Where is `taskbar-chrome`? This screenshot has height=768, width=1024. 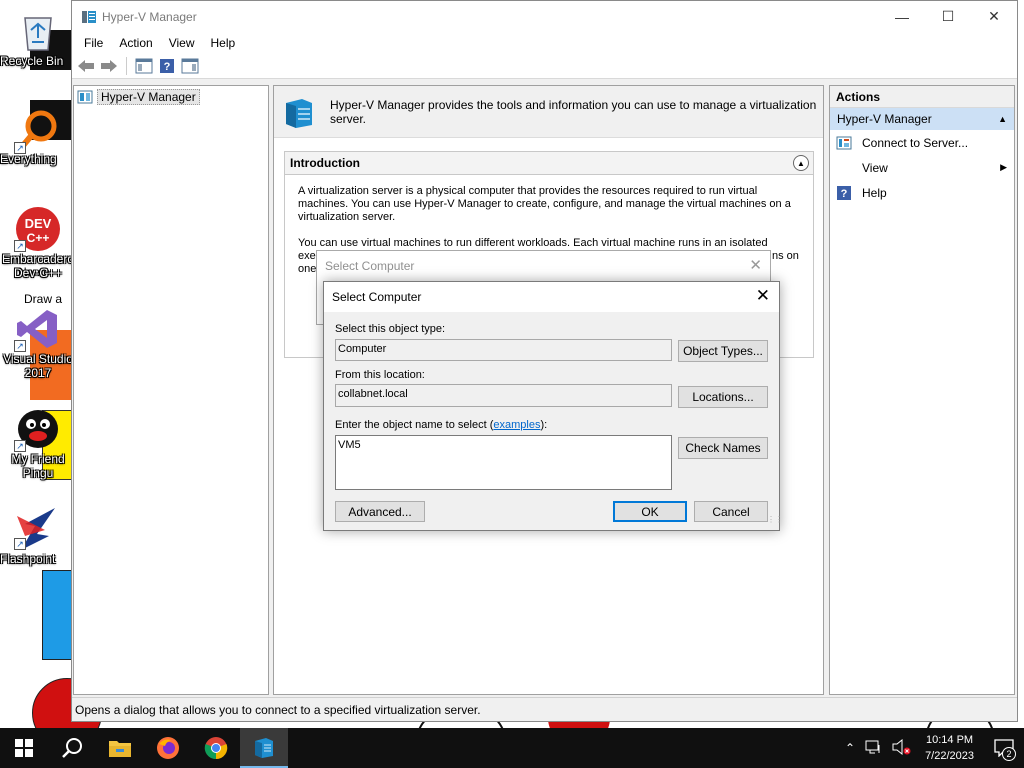 taskbar-chrome is located at coordinates (216, 748).